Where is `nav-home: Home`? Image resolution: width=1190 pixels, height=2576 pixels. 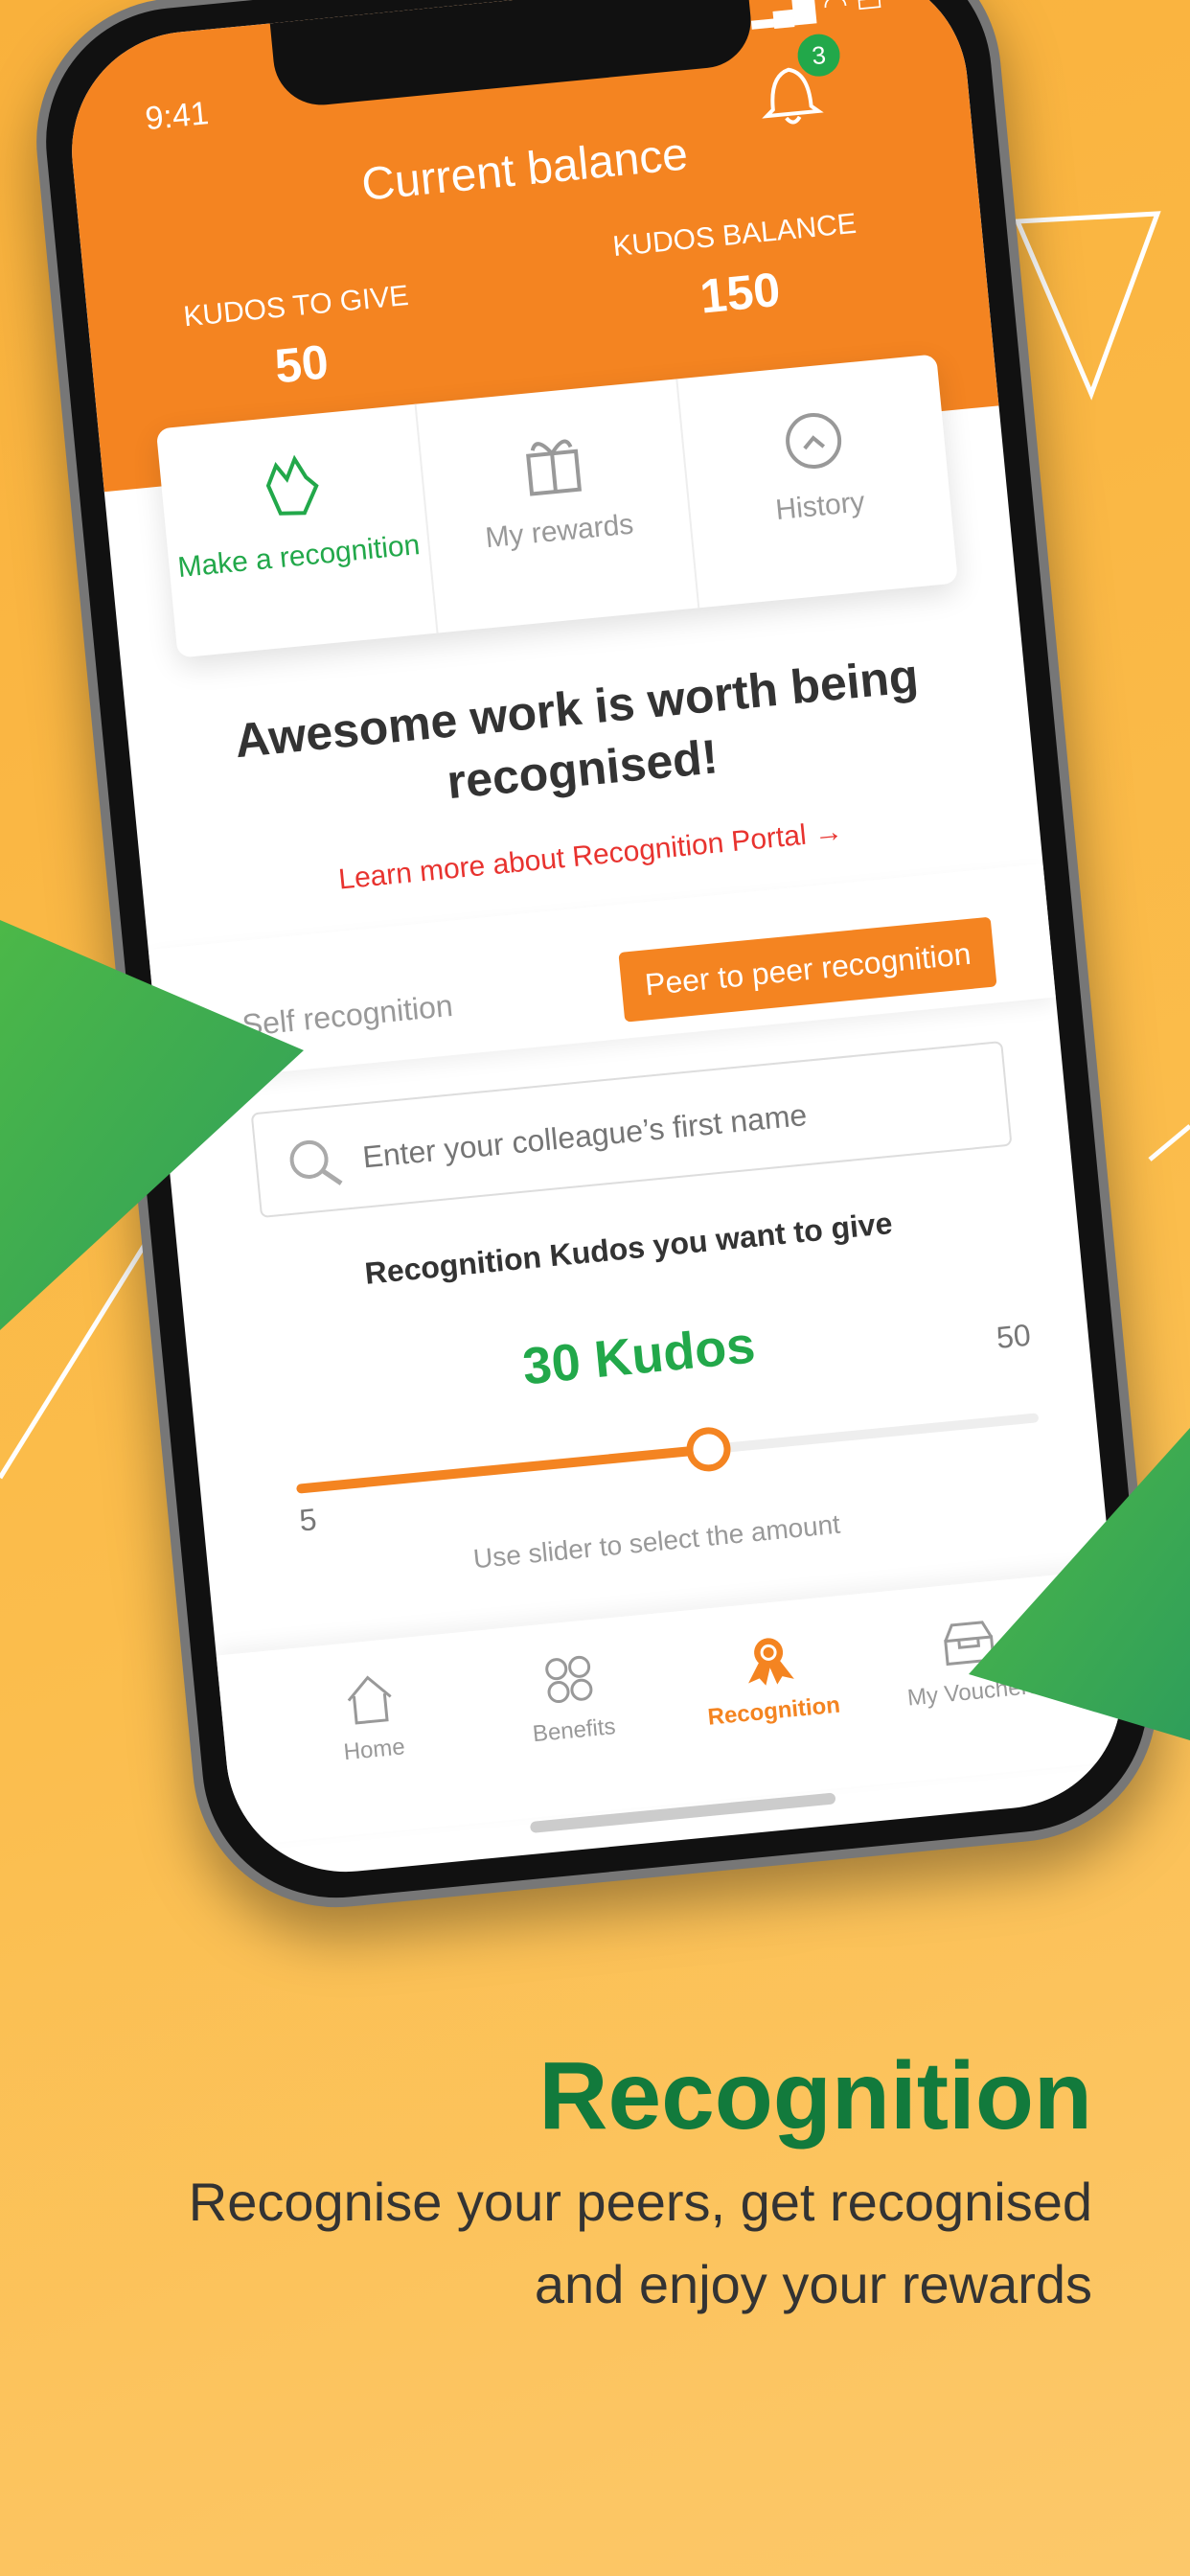
nav-home: Home is located at coordinates (374, 1737).